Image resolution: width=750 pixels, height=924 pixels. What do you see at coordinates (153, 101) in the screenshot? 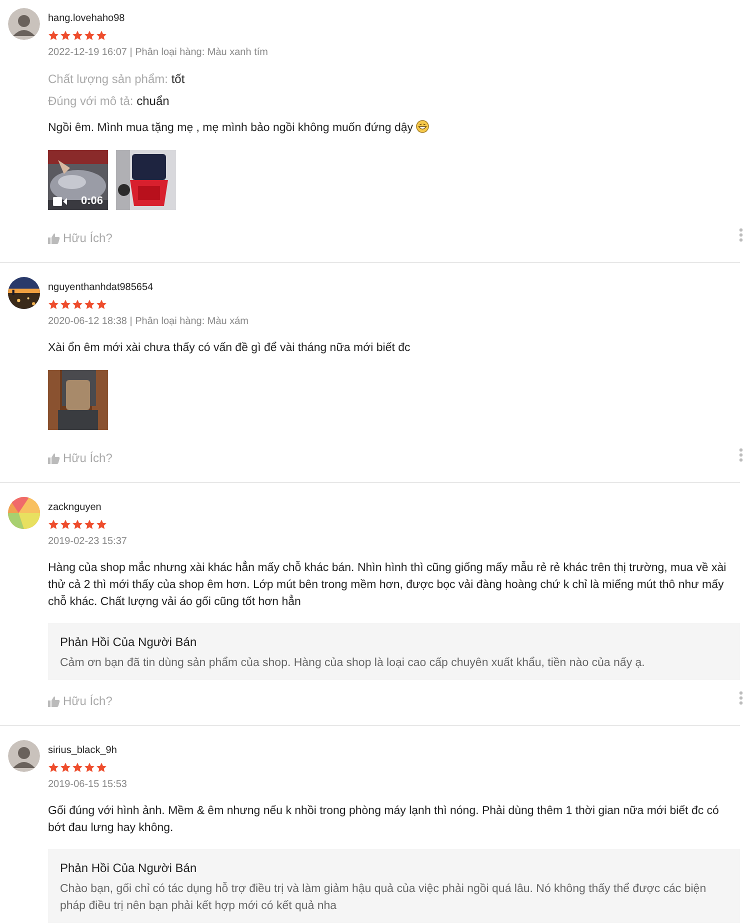
I see `attribute-value: chuẩn` at bounding box center [153, 101].